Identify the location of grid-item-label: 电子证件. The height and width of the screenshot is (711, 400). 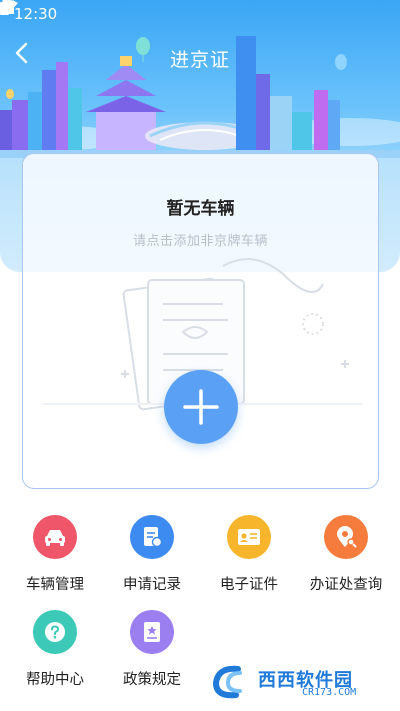
(249, 585).